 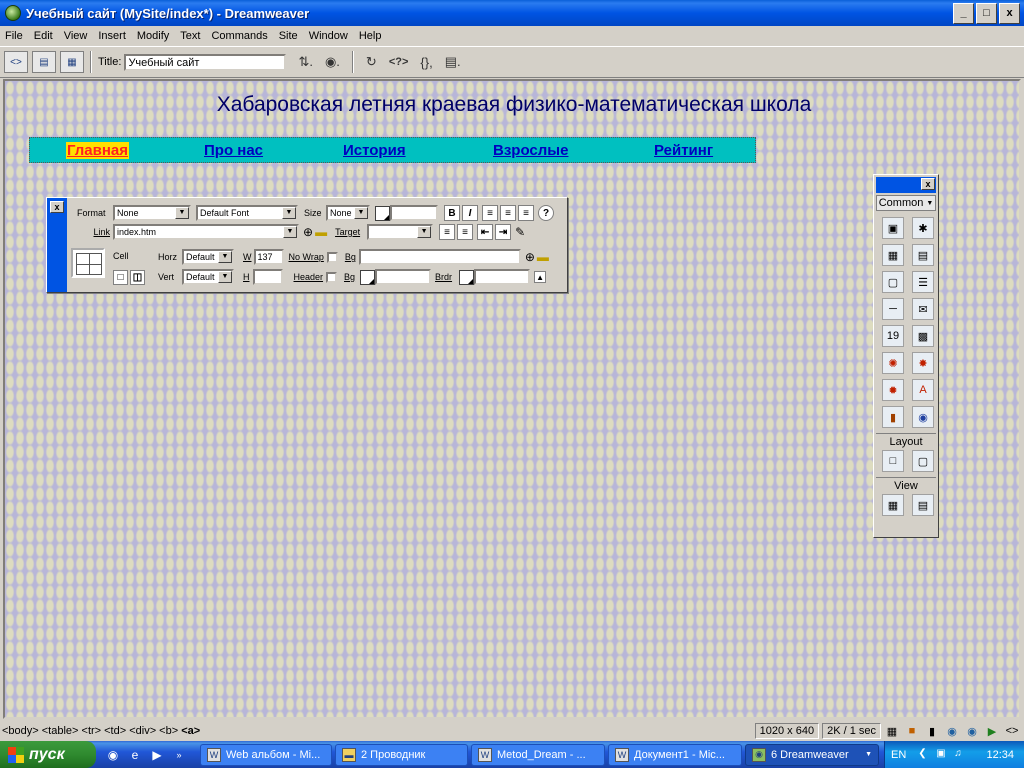 What do you see at coordinates (371, 62) in the screenshot?
I see `refresh-icon: ↻` at bounding box center [371, 62].